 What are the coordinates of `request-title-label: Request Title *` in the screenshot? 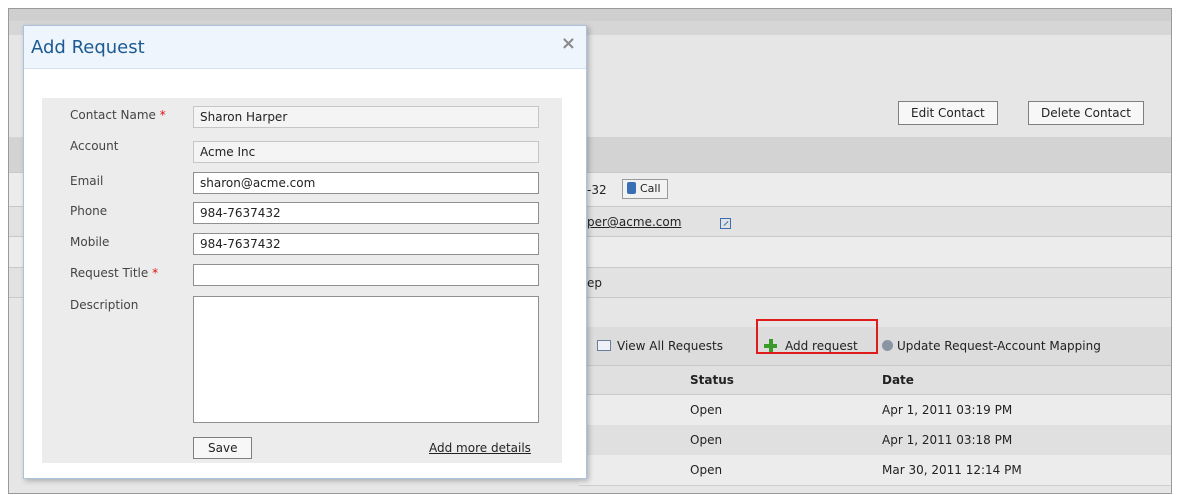 It's located at (114, 273).